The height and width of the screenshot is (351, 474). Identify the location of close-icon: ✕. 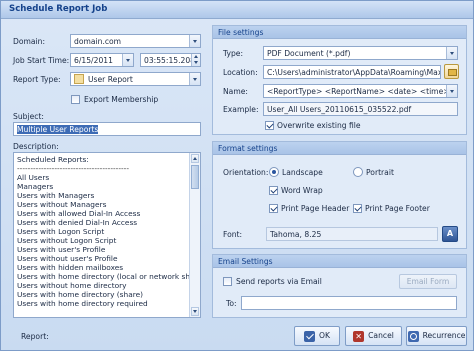
(359, 336).